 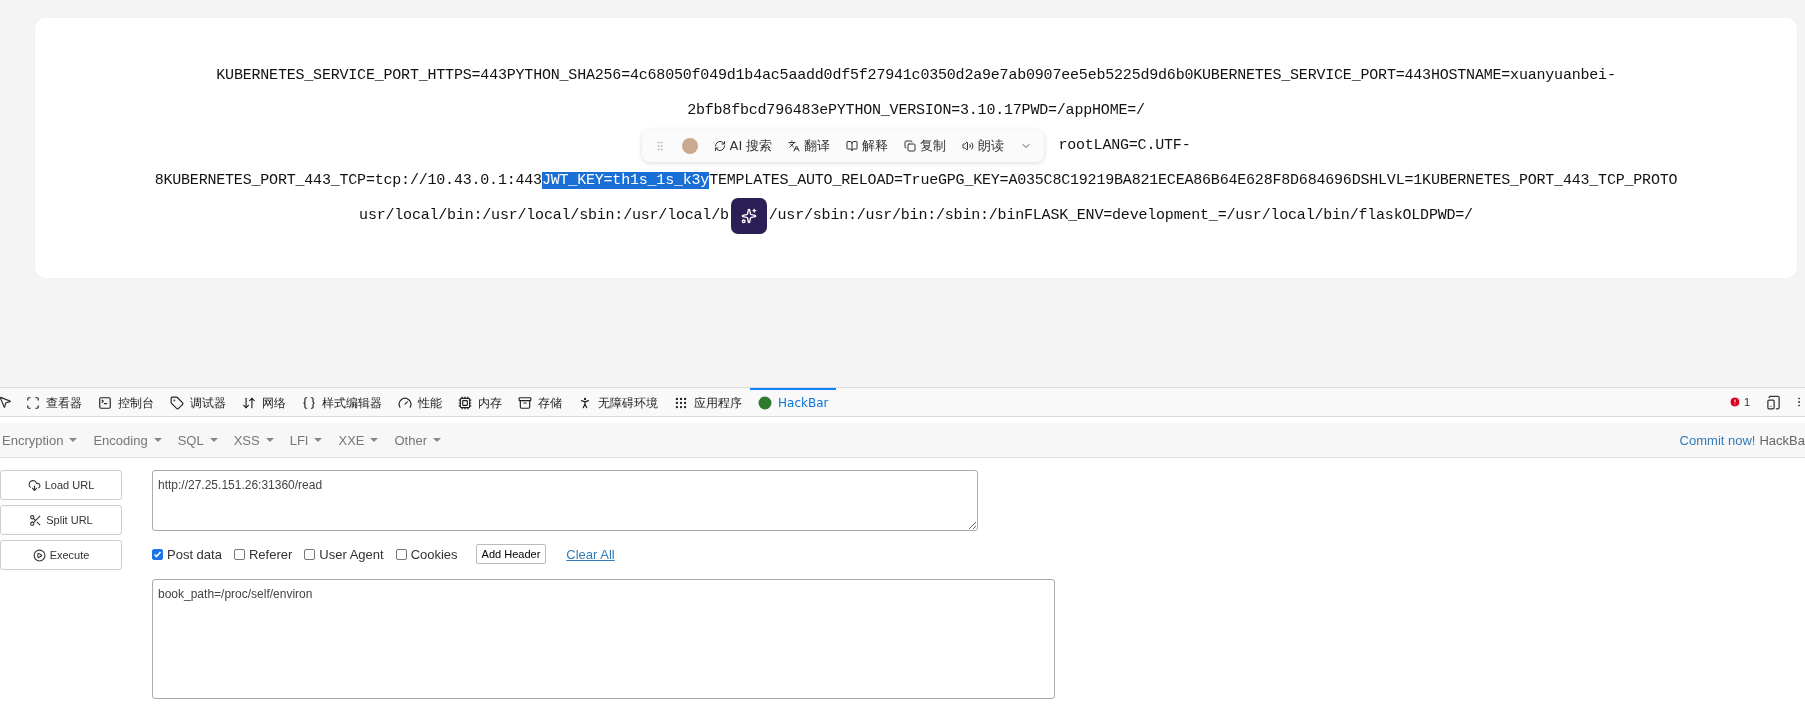 I want to click on speaker-icon, so click(x=968, y=145).